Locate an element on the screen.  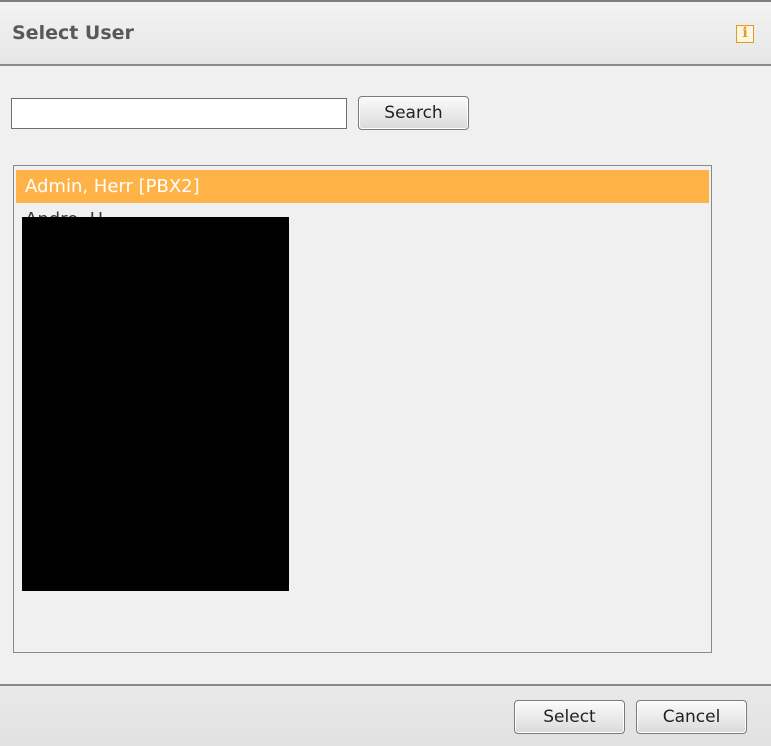
select-button: Select is located at coordinates (569, 717).